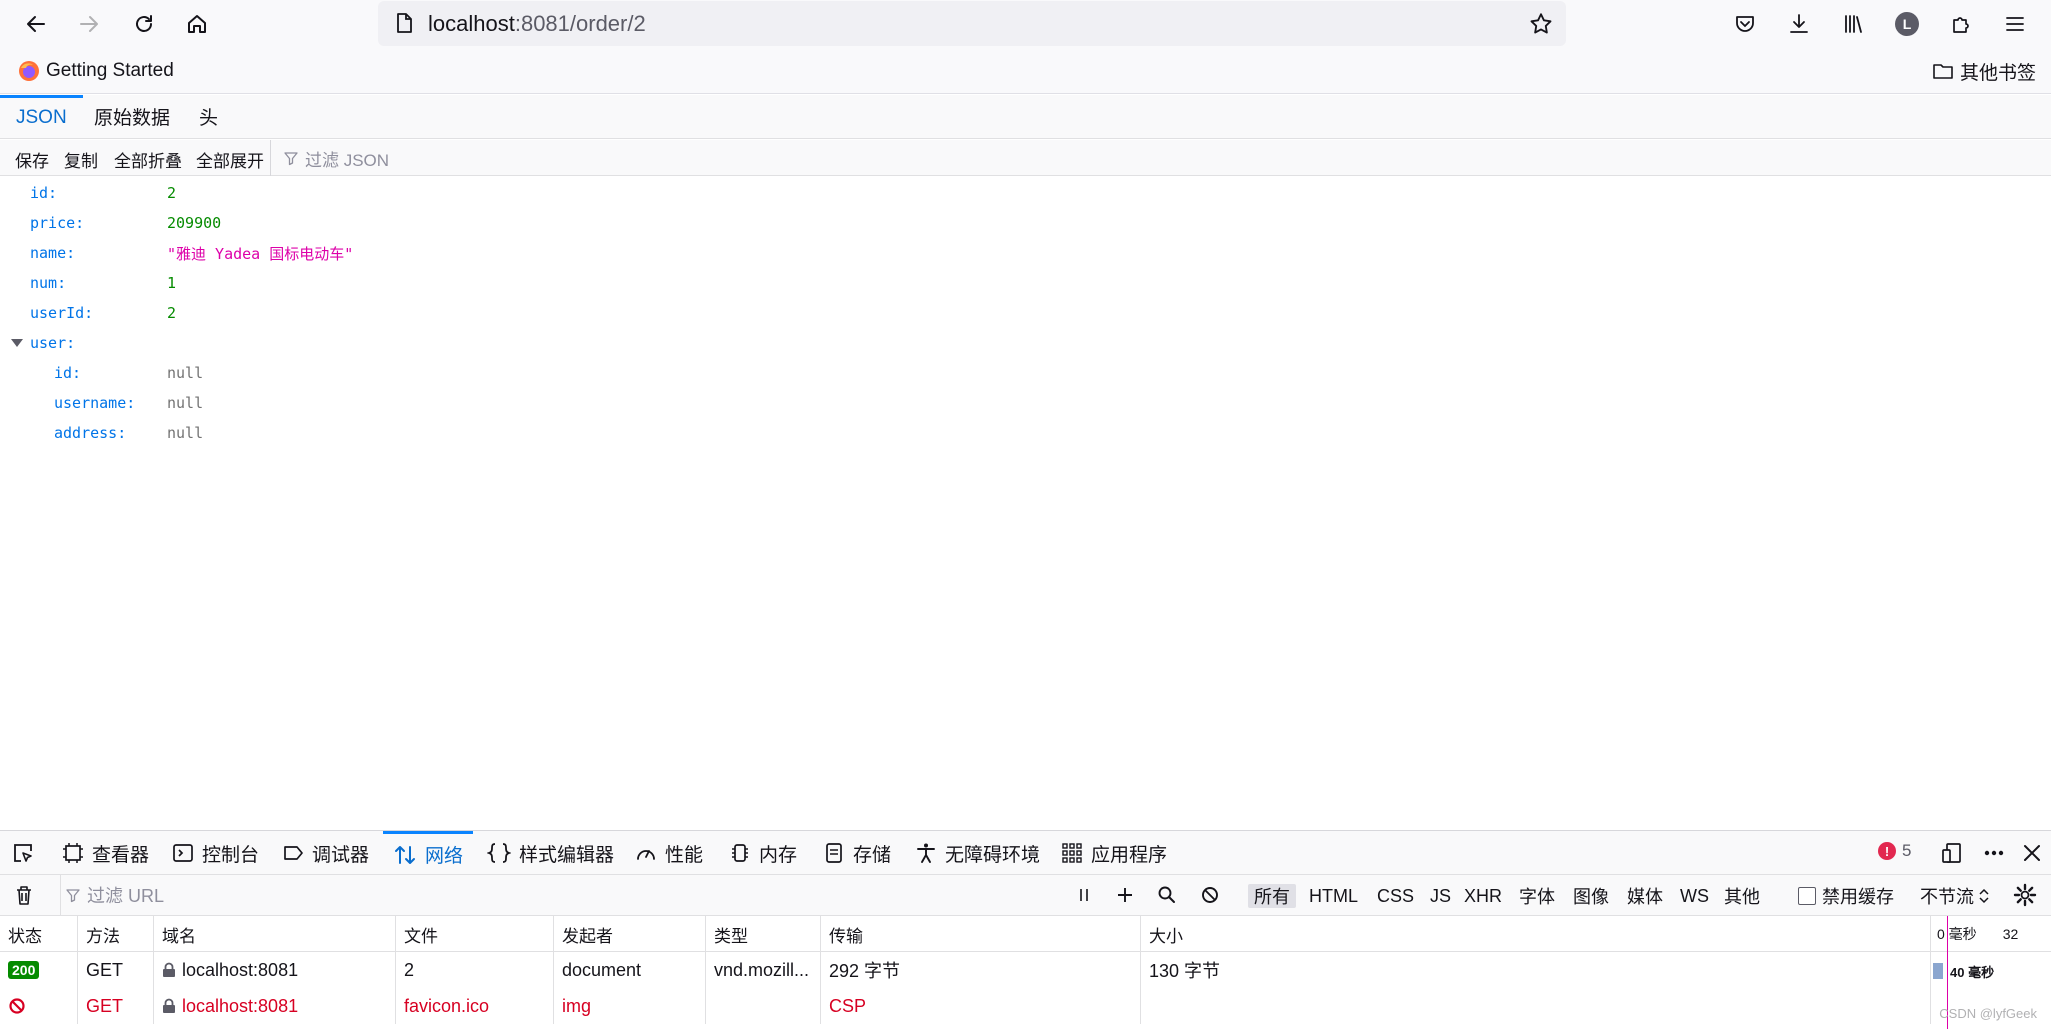 The height and width of the screenshot is (1029, 2051). What do you see at coordinates (981, 934) in the screenshot?
I see `column-transferred: 传输` at bounding box center [981, 934].